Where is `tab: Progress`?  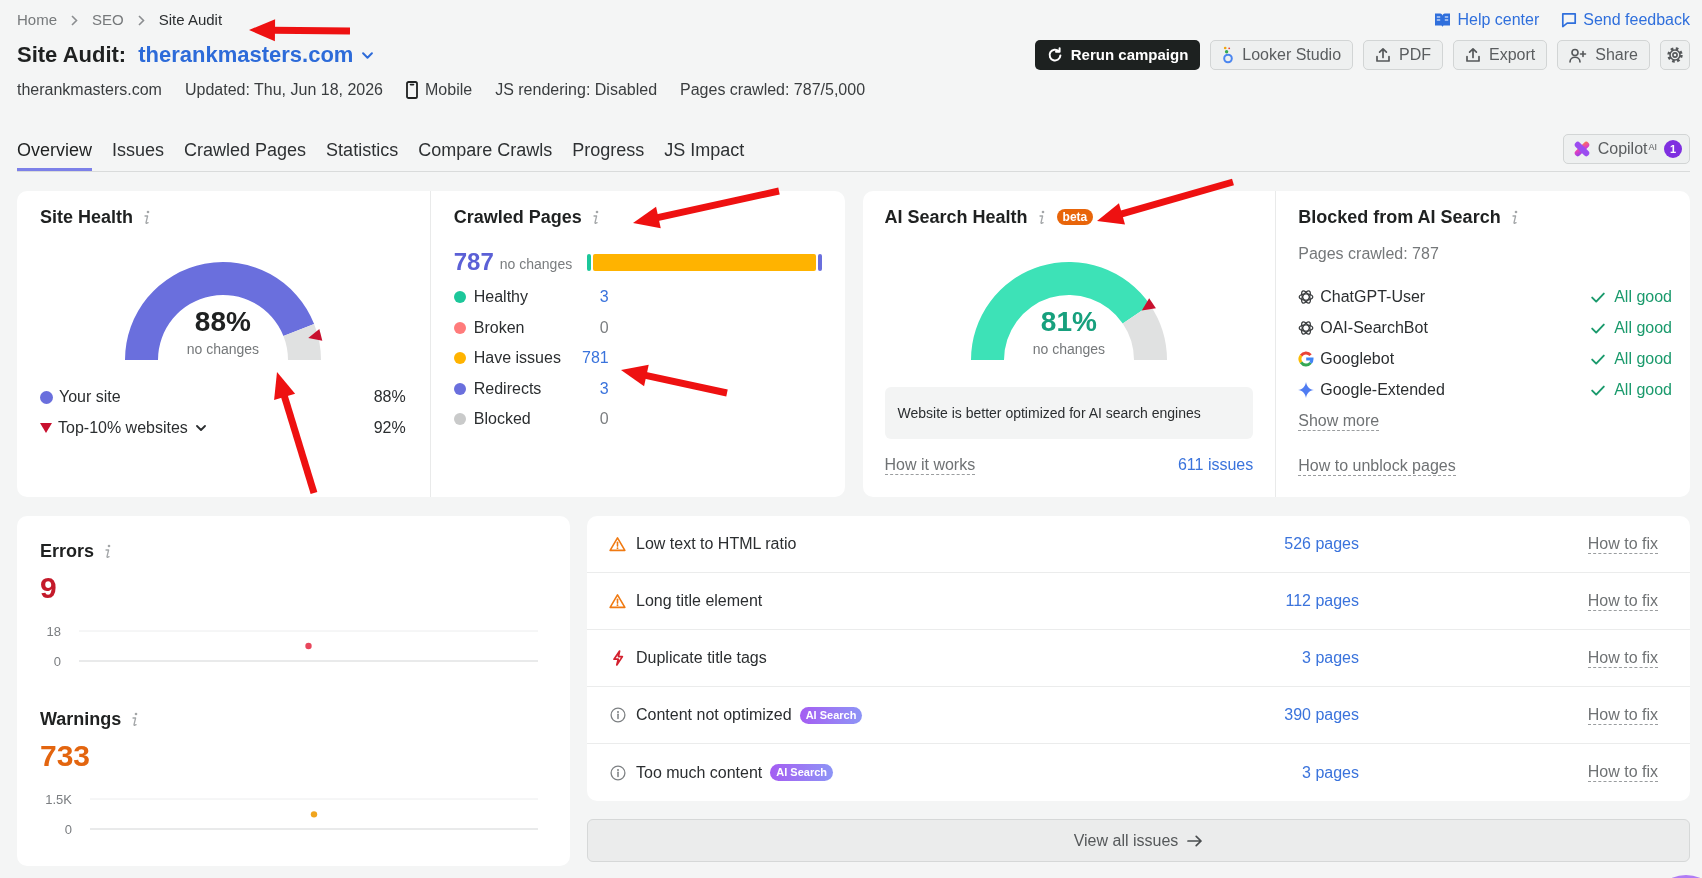 tab: Progress is located at coordinates (608, 151).